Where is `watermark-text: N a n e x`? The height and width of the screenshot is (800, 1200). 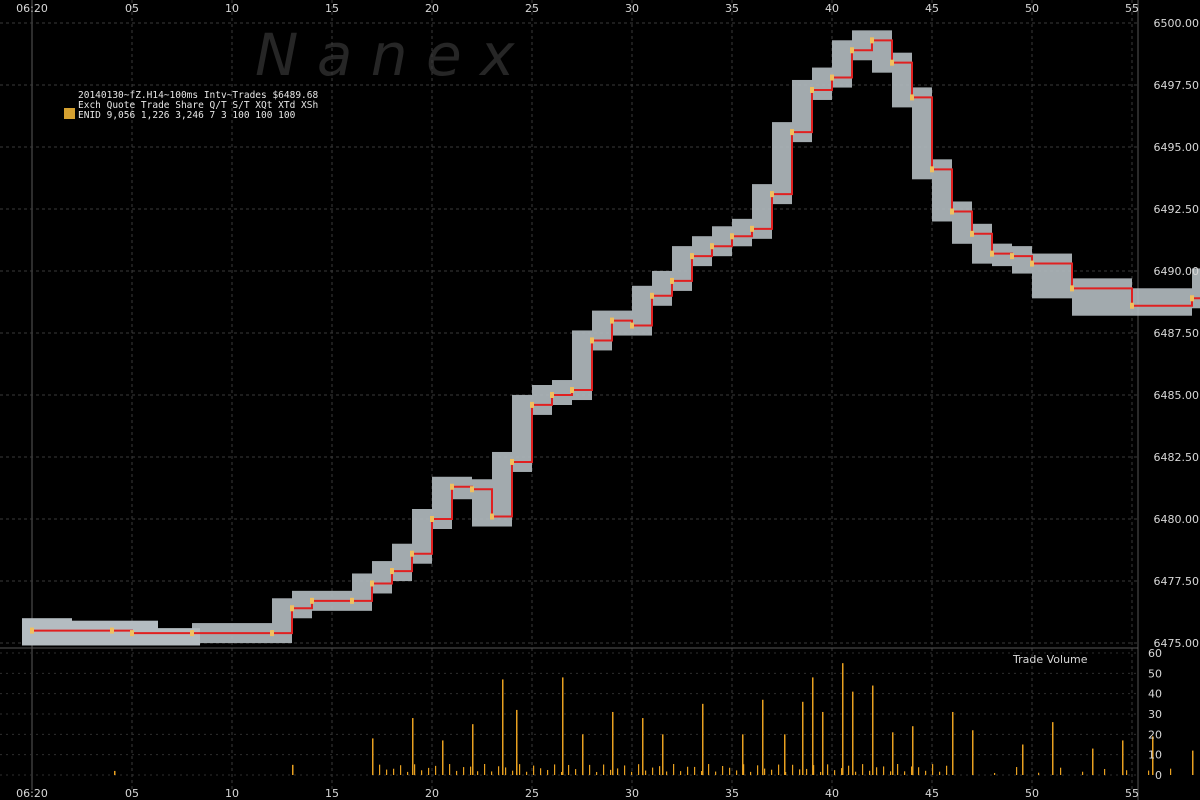
watermark-text: N a n e x is located at coordinates (385, 55).